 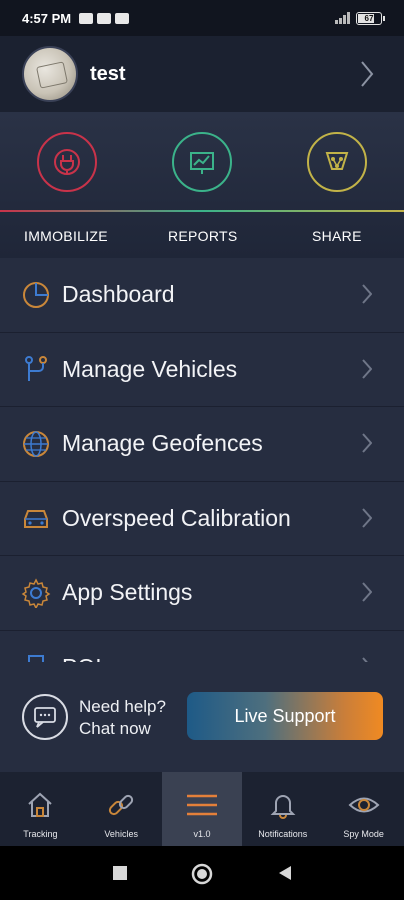 I want to click on nav-spy-mode: Spy Mode, so click(x=363, y=809).